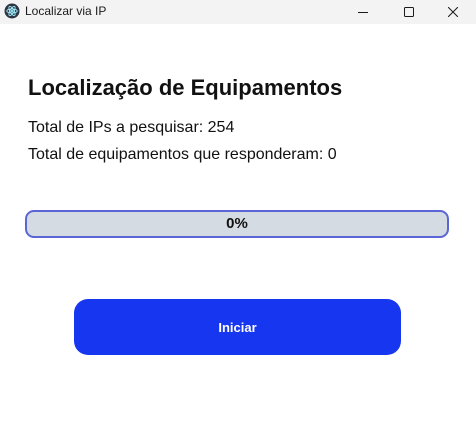  I want to click on minimize-button, so click(363, 12).